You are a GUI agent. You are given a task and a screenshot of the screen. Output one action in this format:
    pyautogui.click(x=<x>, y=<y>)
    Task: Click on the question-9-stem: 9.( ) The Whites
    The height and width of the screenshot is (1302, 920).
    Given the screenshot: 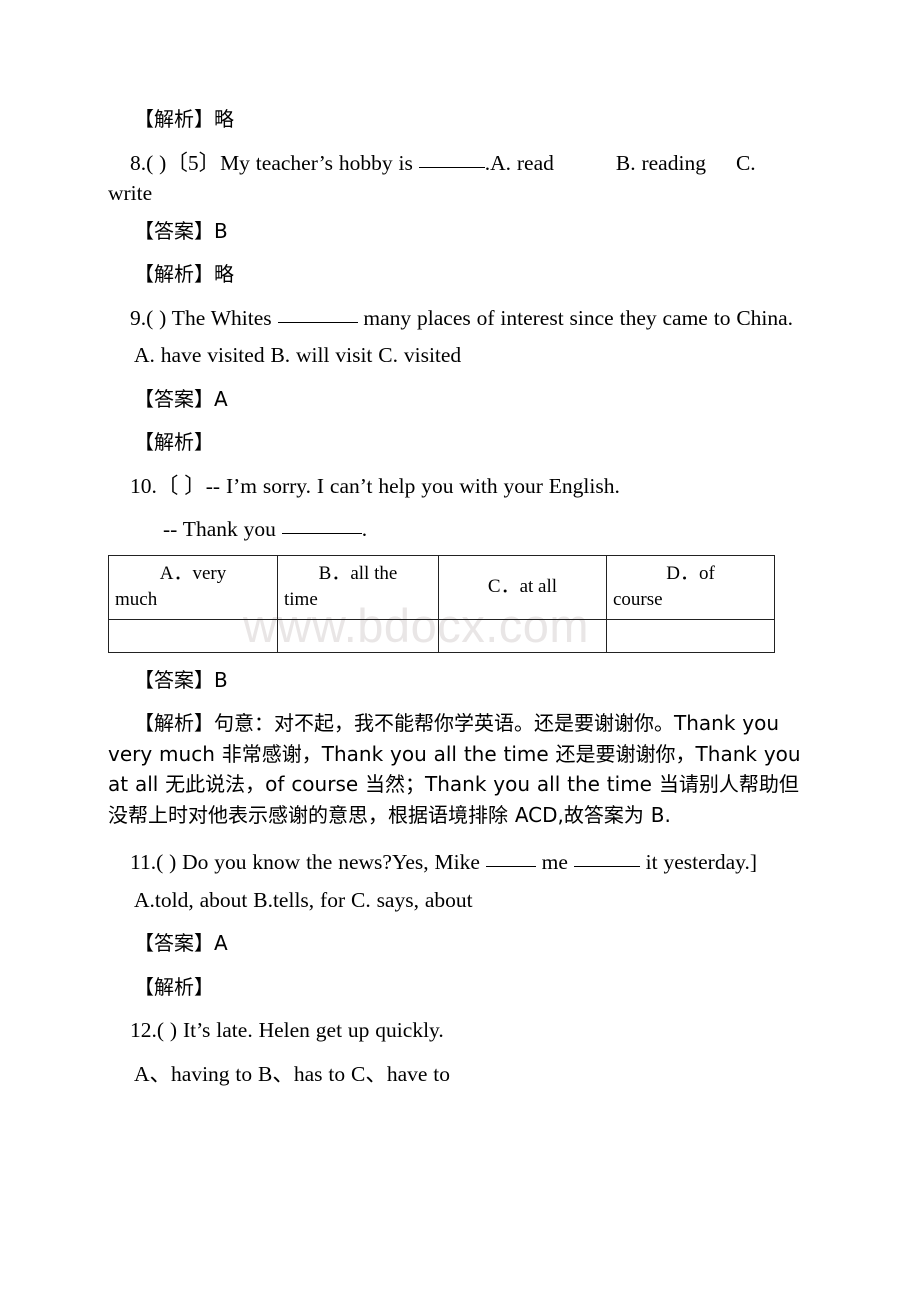 What is the action you would take?
    pyautogui.click(x=204, y=317)
    